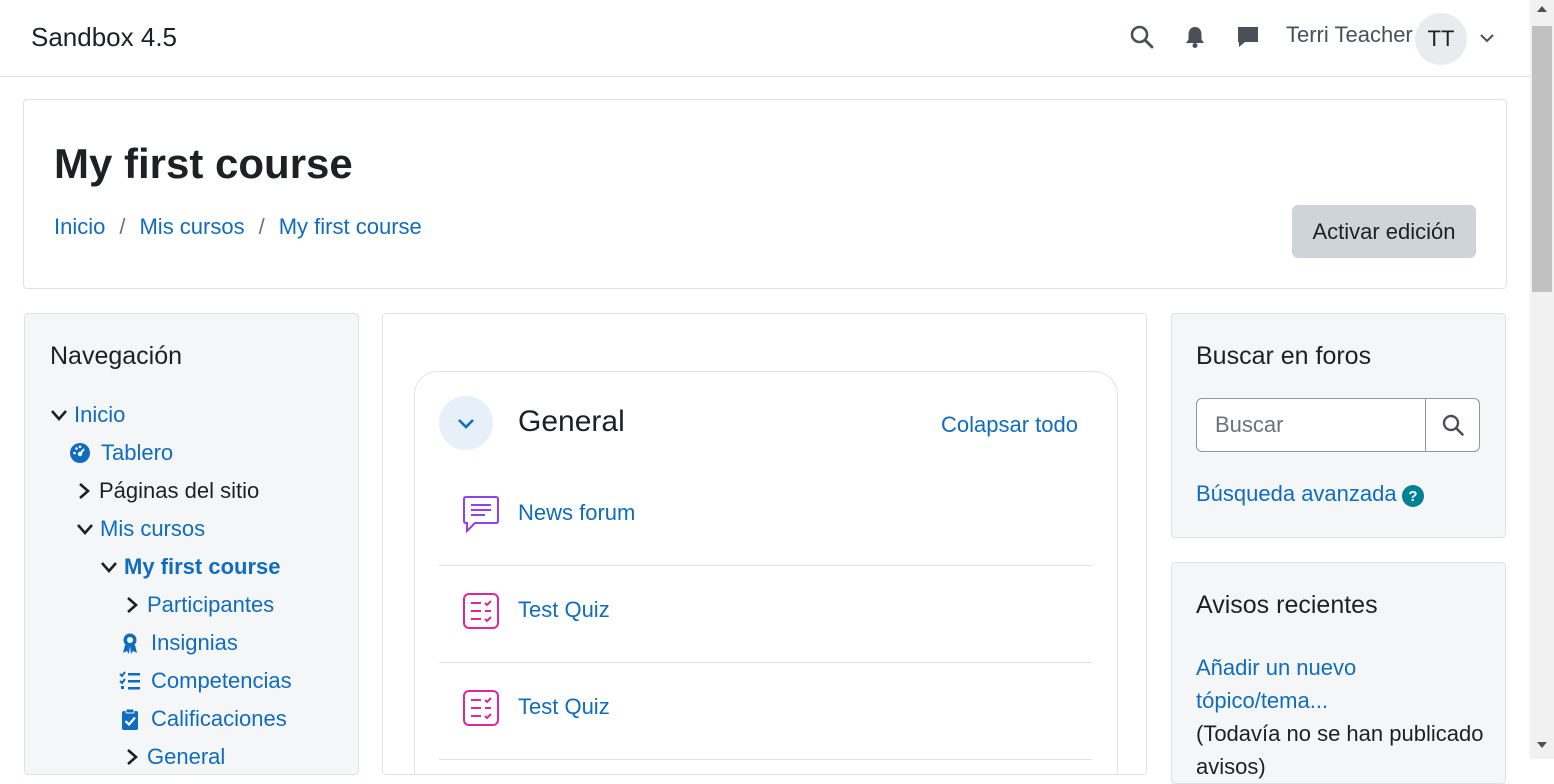 Image resolution: width=1554 pixels, height=784 pixels. I want to click on collapse-all-link: Colapsar todo, so click(1009, 425).